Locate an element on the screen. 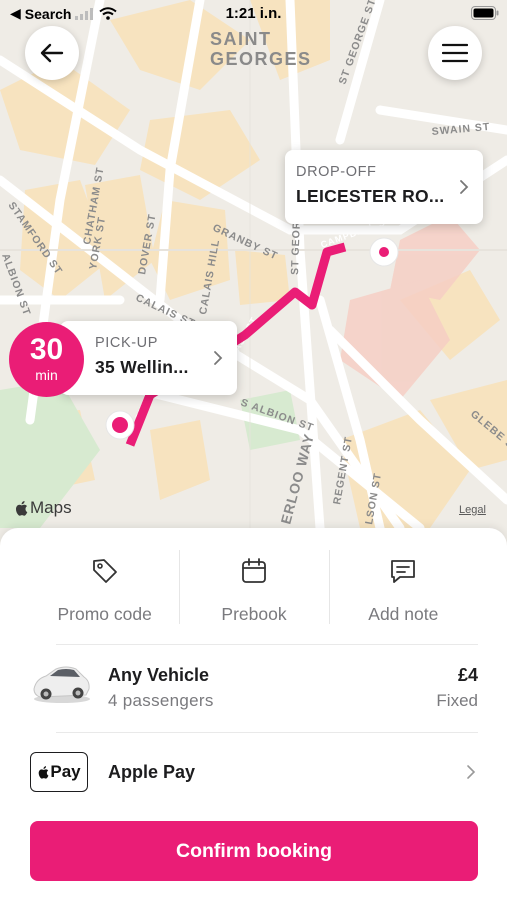 Image resolution: width=507 pixels, height=900 pixels. district-label-1: SAINT is located at coordinates (241, 39).